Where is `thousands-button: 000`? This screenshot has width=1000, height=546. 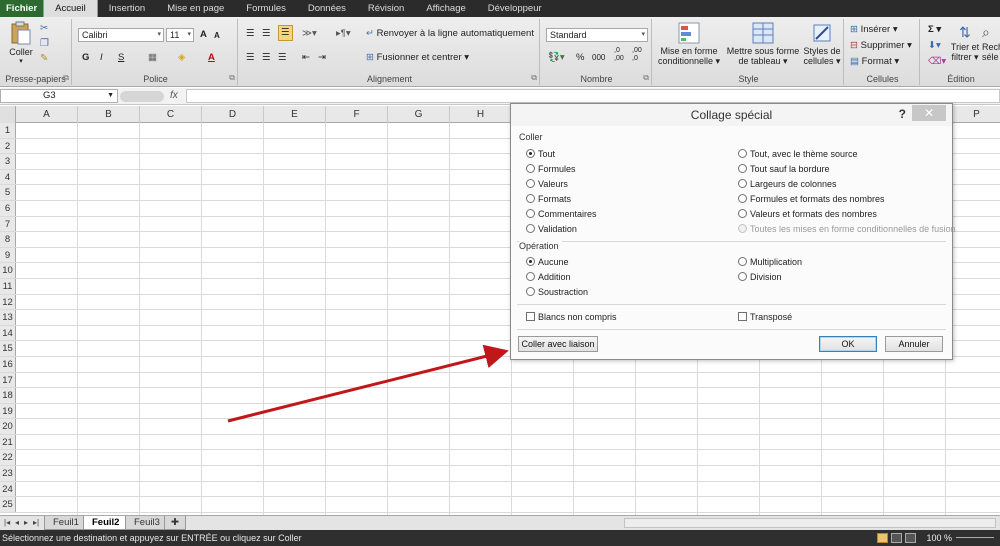
thousands-button: 000 is located at coordinates (598, 58).